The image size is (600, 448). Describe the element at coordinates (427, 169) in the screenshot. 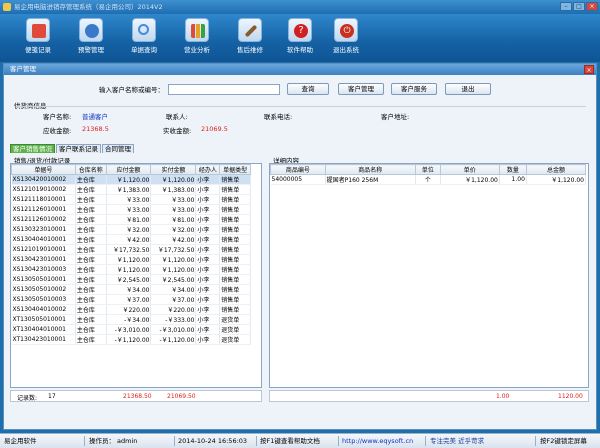

I see `column-header: 单位` at that location.